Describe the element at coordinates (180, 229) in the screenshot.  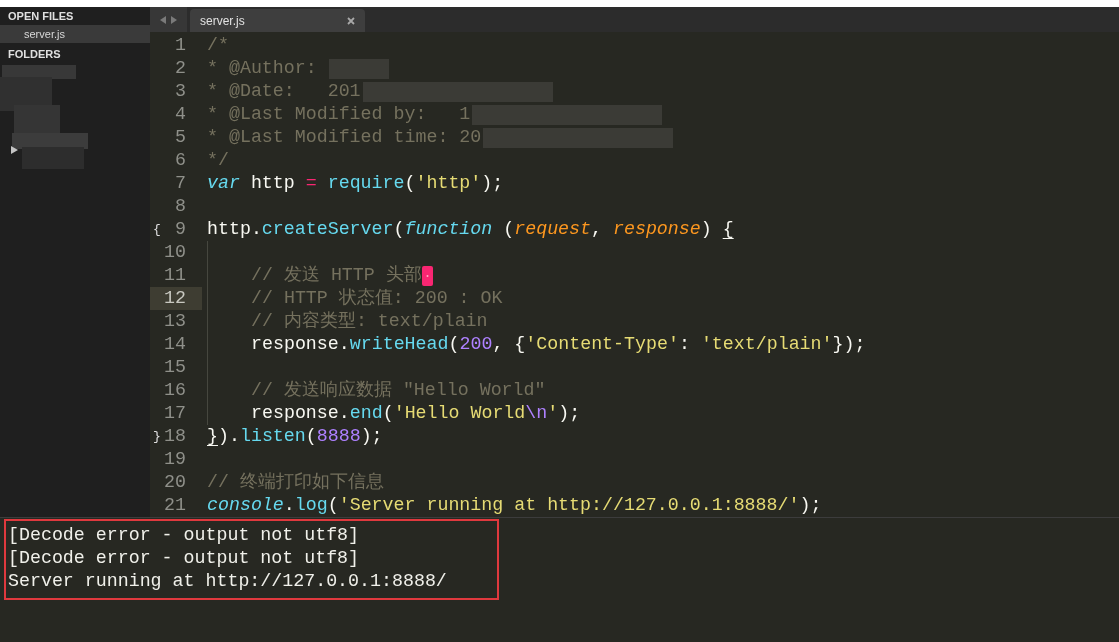
I see `line-number: 9` at that location.